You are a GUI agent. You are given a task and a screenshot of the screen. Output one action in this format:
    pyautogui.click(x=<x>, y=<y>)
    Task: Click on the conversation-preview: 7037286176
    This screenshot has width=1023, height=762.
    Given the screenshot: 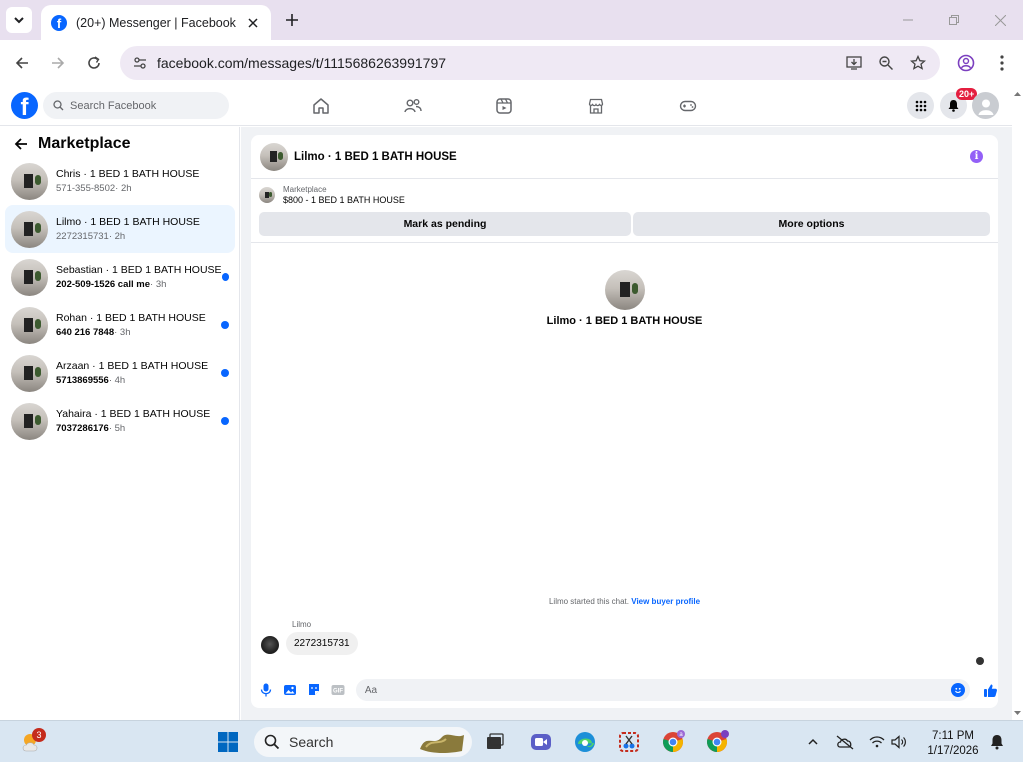 What is the action you would take?
    pyautogui.click(x=82, y=428)
    